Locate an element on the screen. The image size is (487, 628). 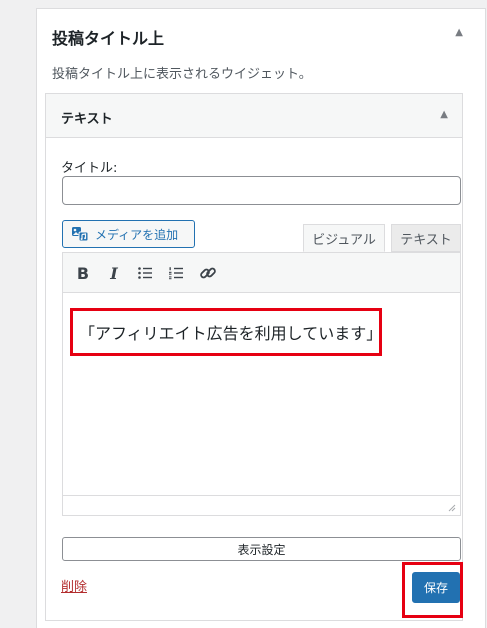
bullet-list-button is located at coordinates (145, 273).